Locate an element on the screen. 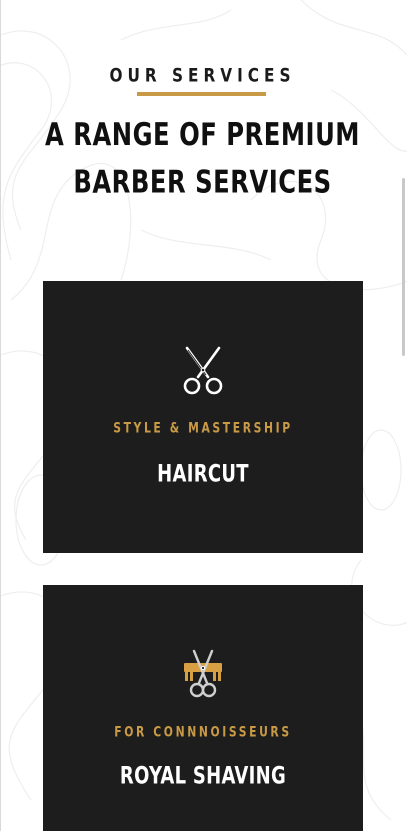  headline-line-2: BARBER SERVICES is located at coordinates (202, 182).